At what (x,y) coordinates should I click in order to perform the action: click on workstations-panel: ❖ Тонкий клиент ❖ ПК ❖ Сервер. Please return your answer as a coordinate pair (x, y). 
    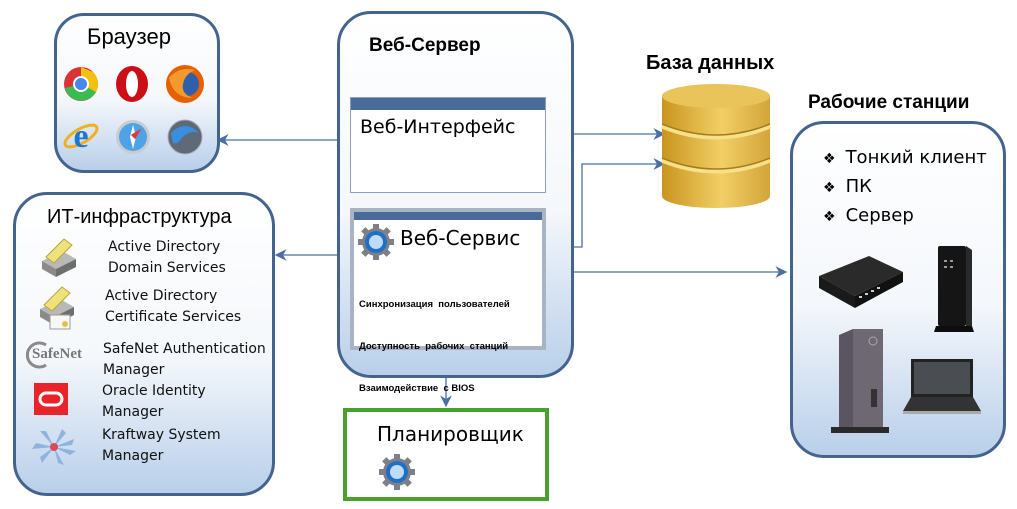
    Looking at the image, I should click on (898, 289).